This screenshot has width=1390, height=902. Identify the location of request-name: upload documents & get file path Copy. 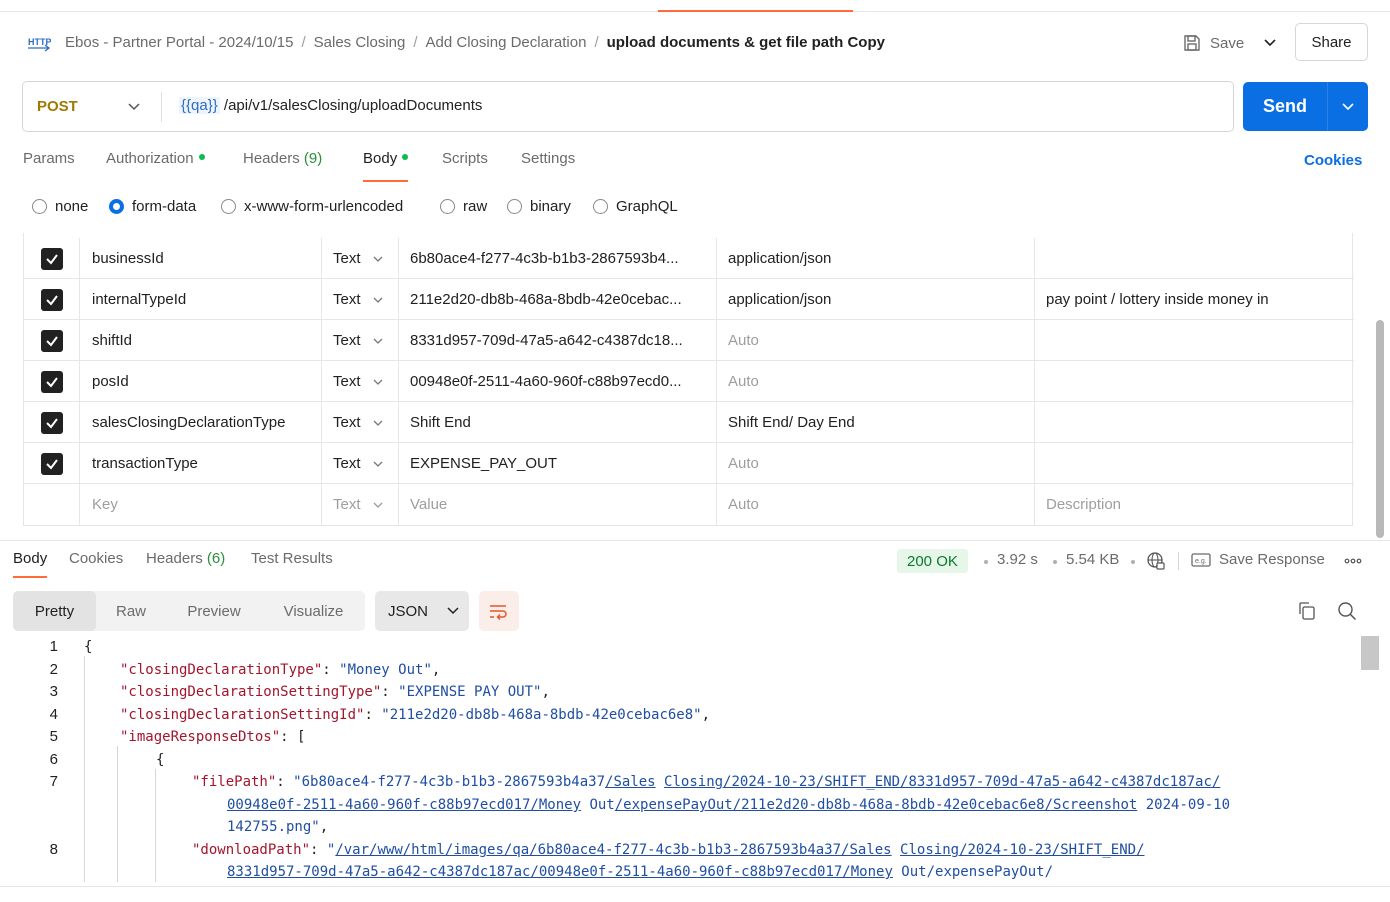
(746, 42).